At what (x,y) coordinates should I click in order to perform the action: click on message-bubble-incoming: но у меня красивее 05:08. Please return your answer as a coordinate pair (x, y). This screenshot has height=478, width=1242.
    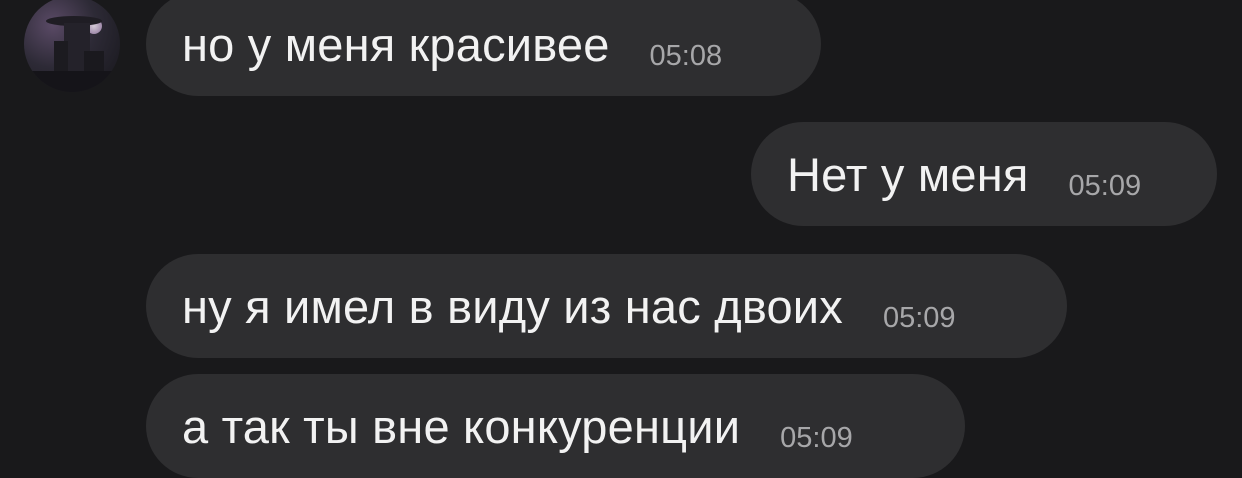
    Looking at the image, I should click on (483, 48).